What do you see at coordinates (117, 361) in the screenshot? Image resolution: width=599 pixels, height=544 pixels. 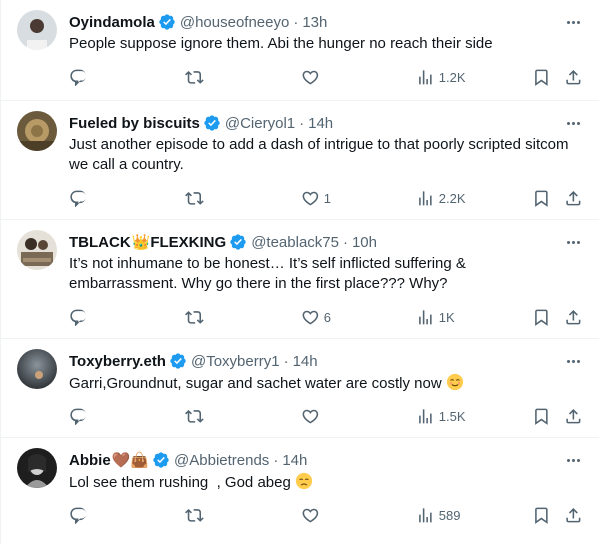 I see `display-name: Toxyberry.eth` at bounding box center [117, 361].